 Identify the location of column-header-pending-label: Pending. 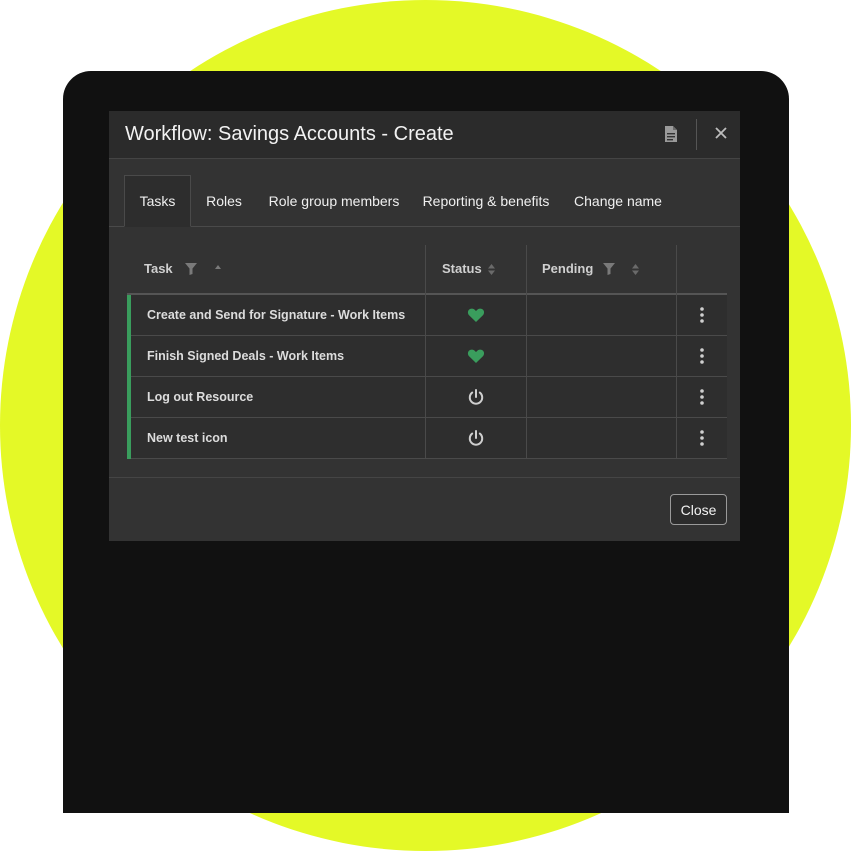
(568, 268).